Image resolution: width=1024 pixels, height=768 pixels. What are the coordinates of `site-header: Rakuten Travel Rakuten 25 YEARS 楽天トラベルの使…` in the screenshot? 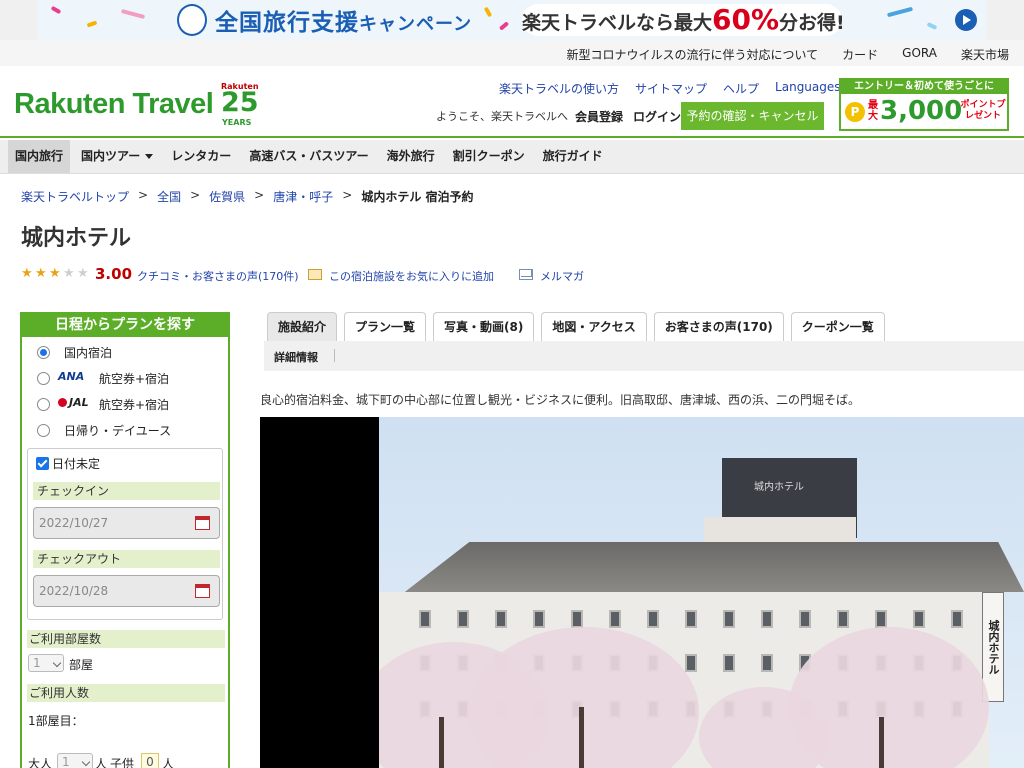 It's located at (512, 102).